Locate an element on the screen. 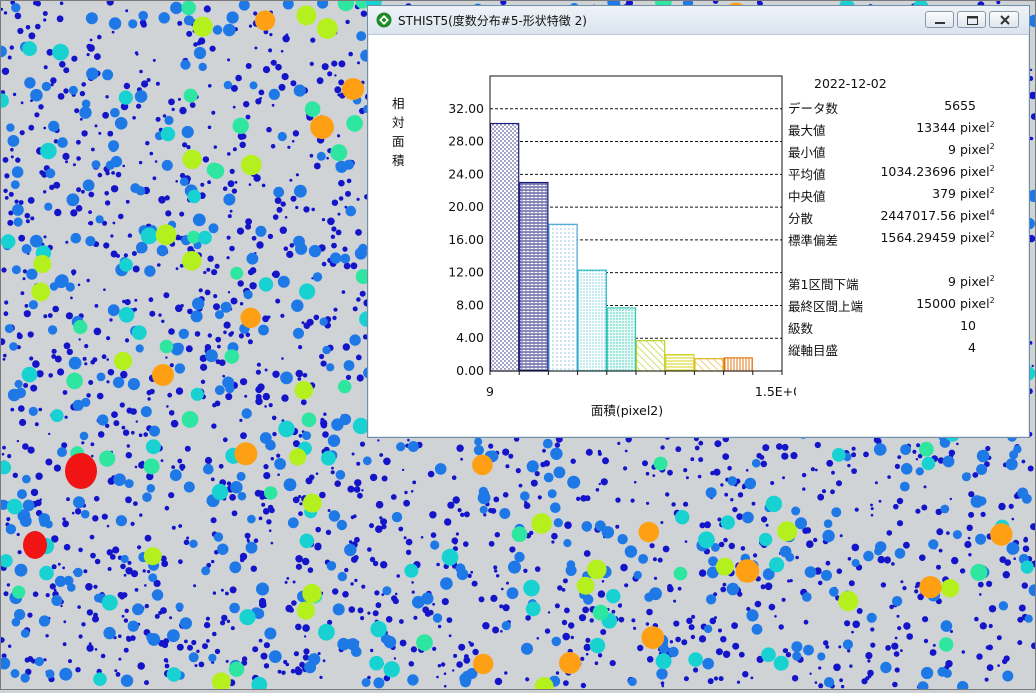 This screenshot has width=1036, height=693. stat-label: 最大値 is located at coordinates (807, 130).